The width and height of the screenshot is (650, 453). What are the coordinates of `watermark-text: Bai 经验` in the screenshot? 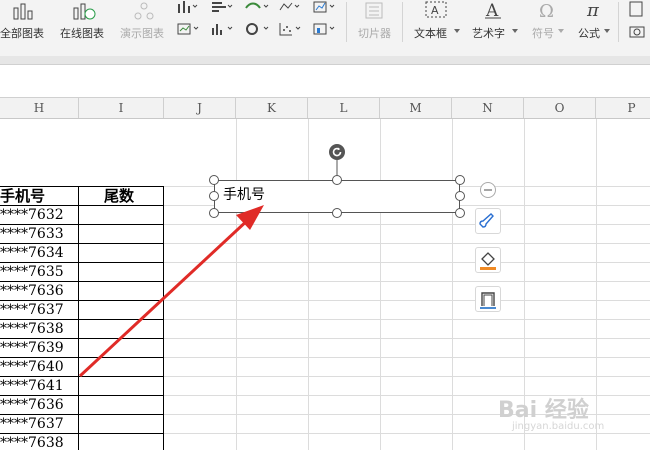 It's located at (543, 410).